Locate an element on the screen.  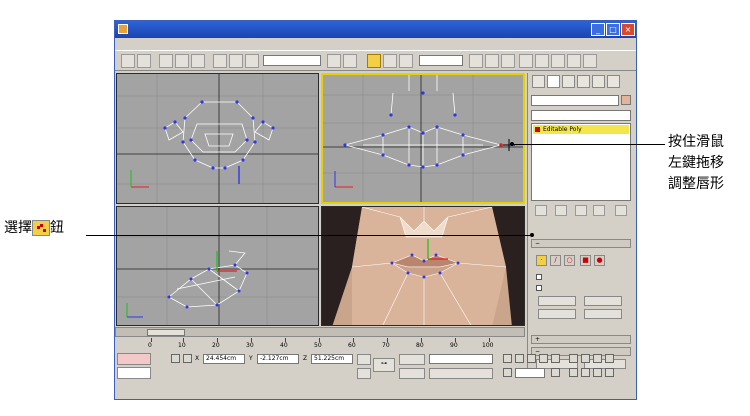
edge-icon: ∕ is located at coordinates (555, 260).